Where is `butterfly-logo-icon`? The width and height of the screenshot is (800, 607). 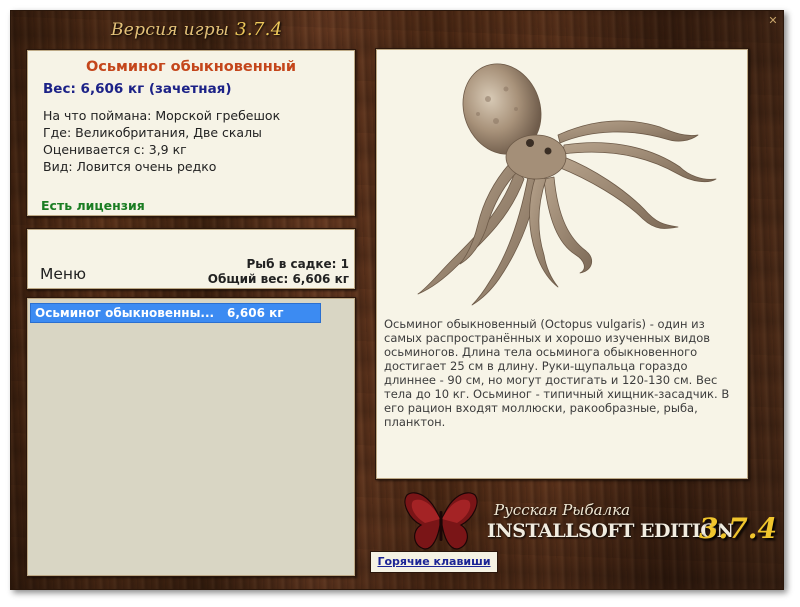
butterfly-logo-icon is located at coordinates (441, 521).